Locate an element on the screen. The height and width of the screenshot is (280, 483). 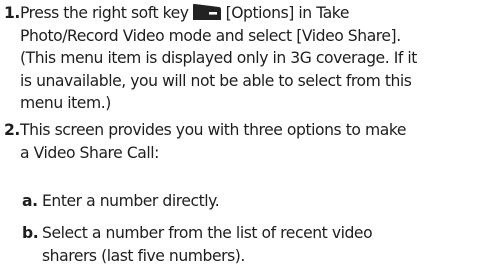
substep-letter: b. is located at coordinates (30, 233).